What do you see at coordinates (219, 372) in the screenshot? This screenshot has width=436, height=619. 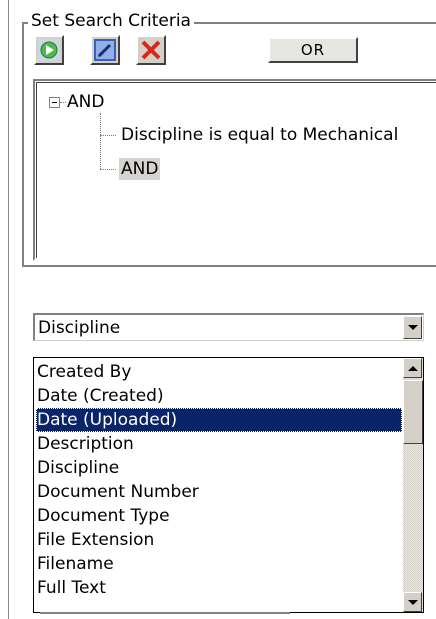 I see `list-item-created-by: Created By` at bounding box center [219, 372].